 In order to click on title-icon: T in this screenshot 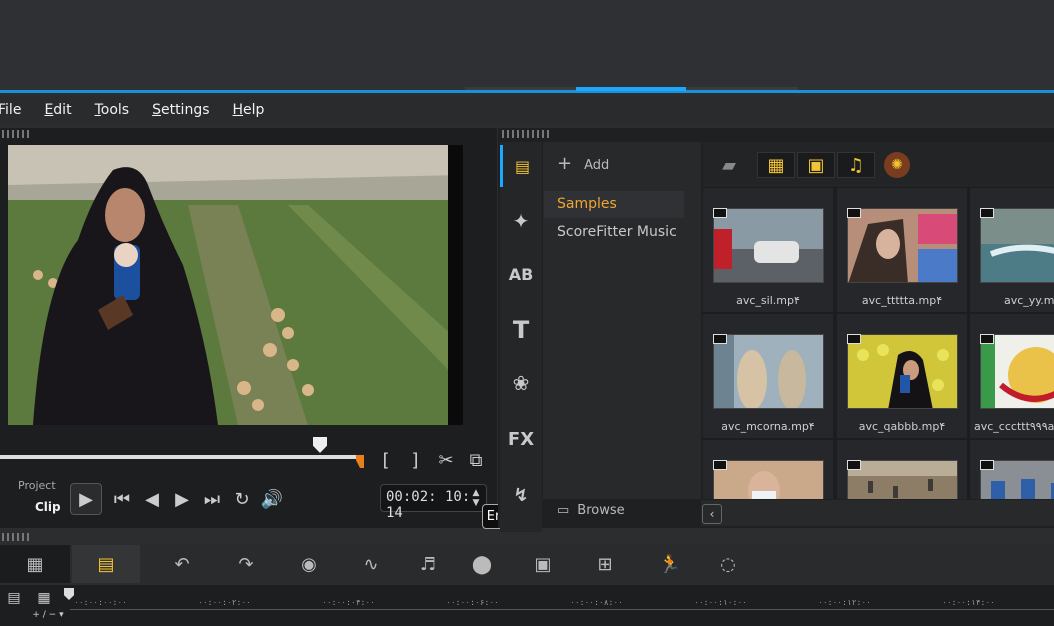, I will do `click(521, 330)`.